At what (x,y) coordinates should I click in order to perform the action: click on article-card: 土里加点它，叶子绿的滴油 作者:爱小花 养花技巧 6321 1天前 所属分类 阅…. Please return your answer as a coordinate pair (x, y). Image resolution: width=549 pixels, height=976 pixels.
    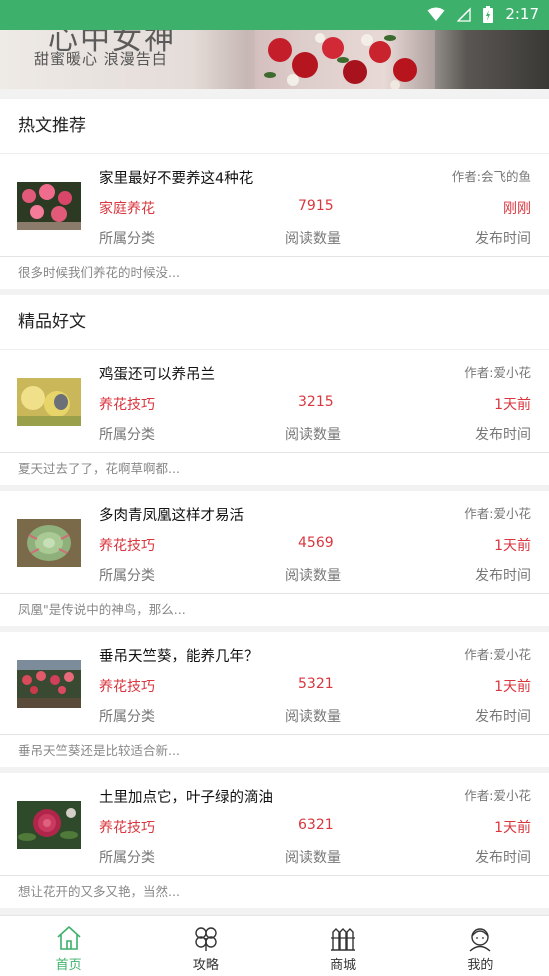
    Looking at the image, I should click on (274, 840).